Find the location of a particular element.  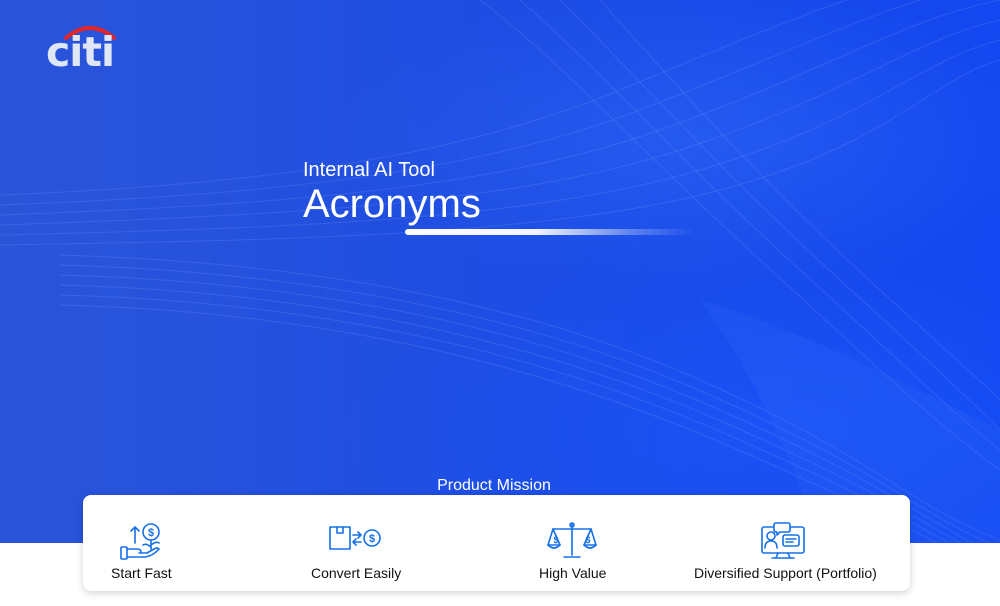

feature-start-fast: $ Start Fast is located at coordinates (161, 543).